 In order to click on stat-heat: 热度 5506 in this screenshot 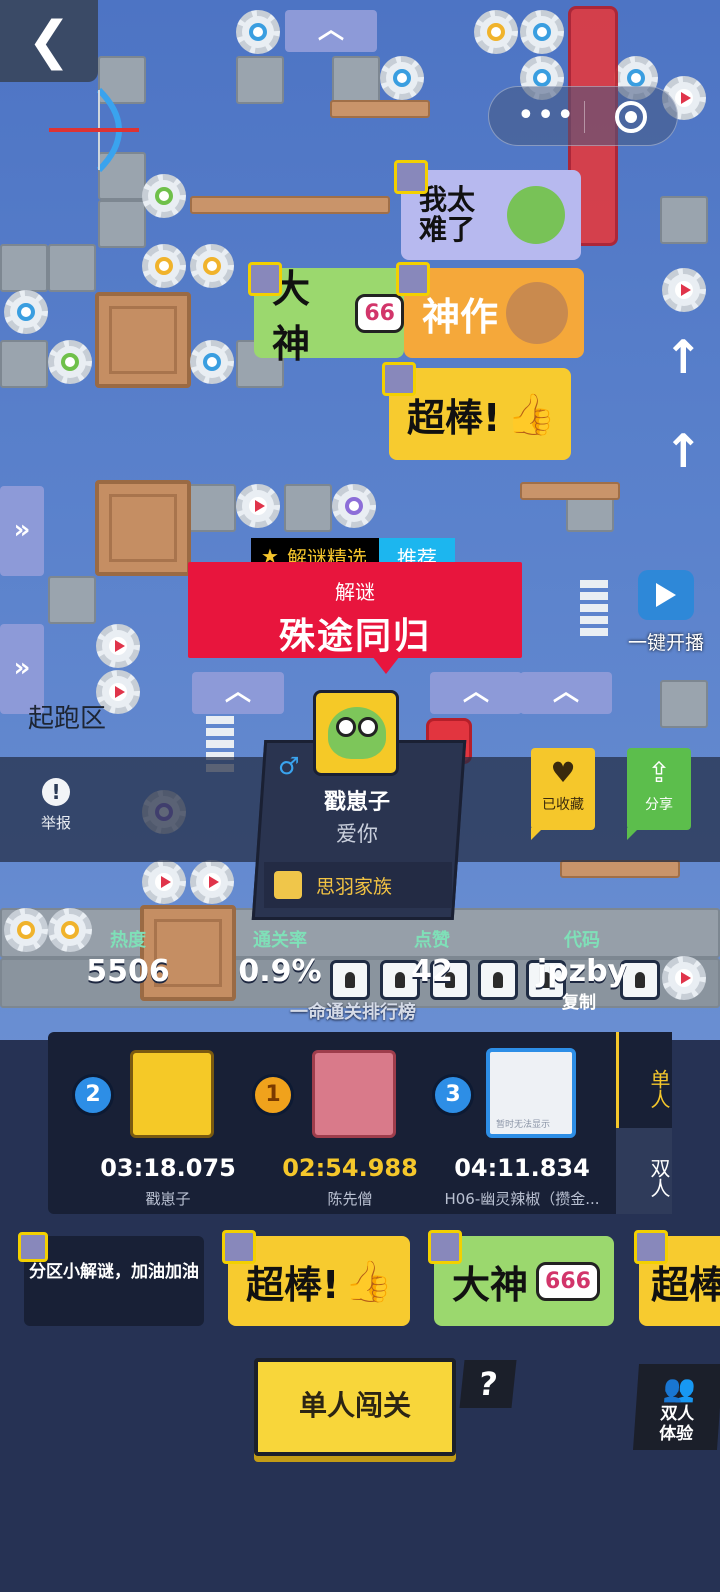, I will do `click(128, 959)`.